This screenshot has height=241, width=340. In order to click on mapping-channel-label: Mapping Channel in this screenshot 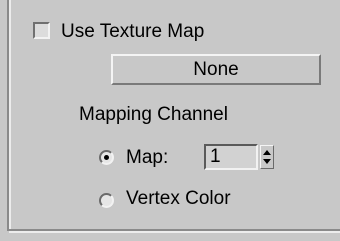, I will do `click(153, 114)`.